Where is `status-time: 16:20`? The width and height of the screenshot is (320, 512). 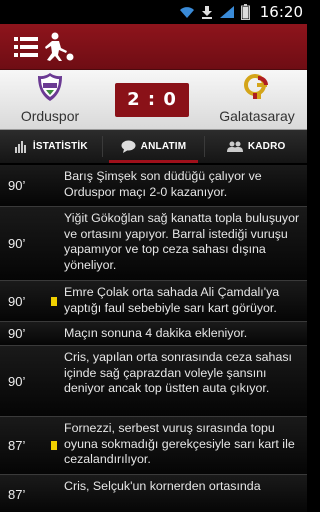
status-time: 16:20 is located at coordinates (281, 12).